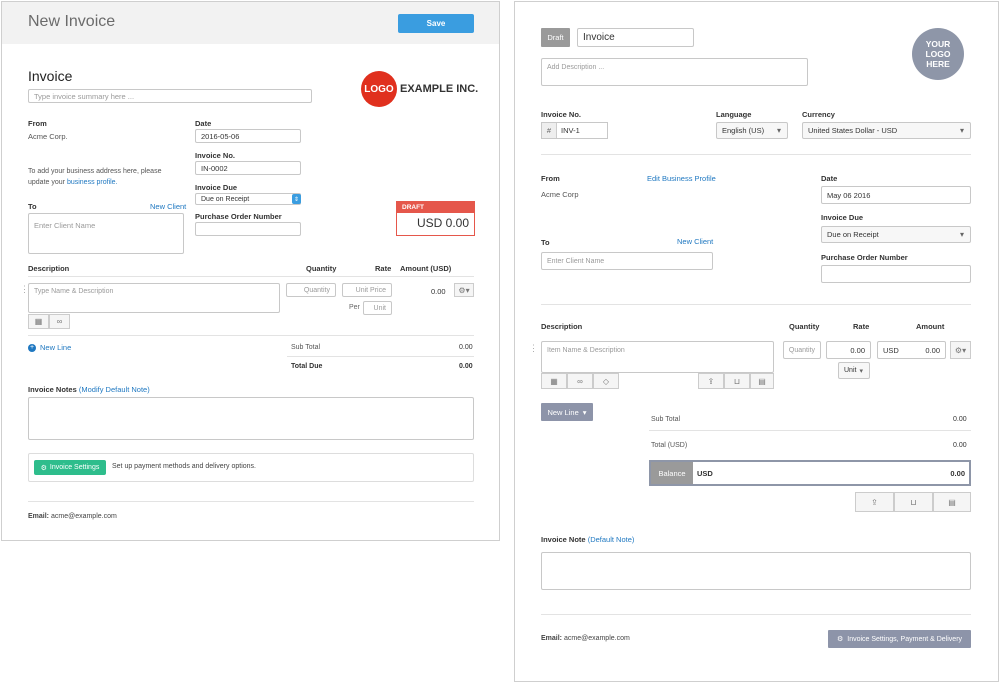  What do you see at coordinates (154, 298) in the screenshot?
I see `item-description-input: Type Name & Description` at bounding box center [154, 298].